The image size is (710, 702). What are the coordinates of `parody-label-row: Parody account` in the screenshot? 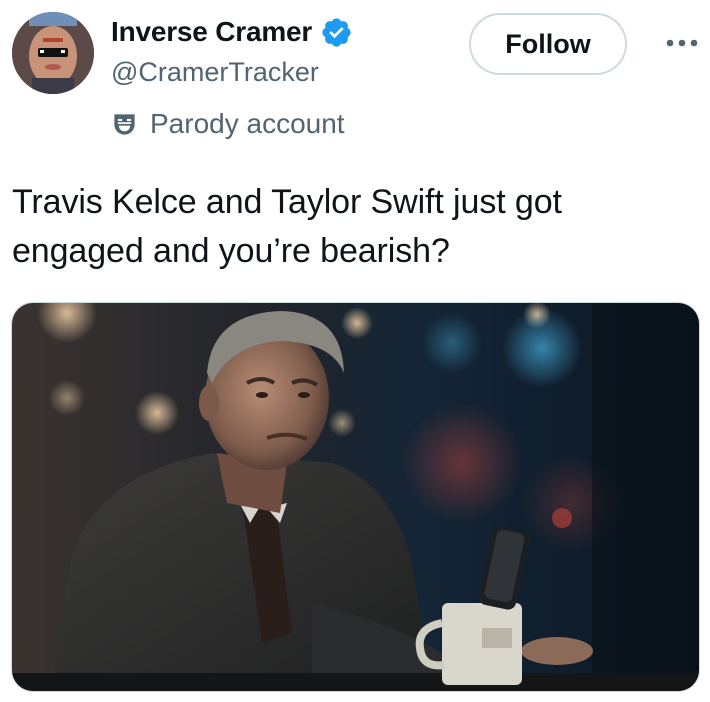 It's located at (228, 124).